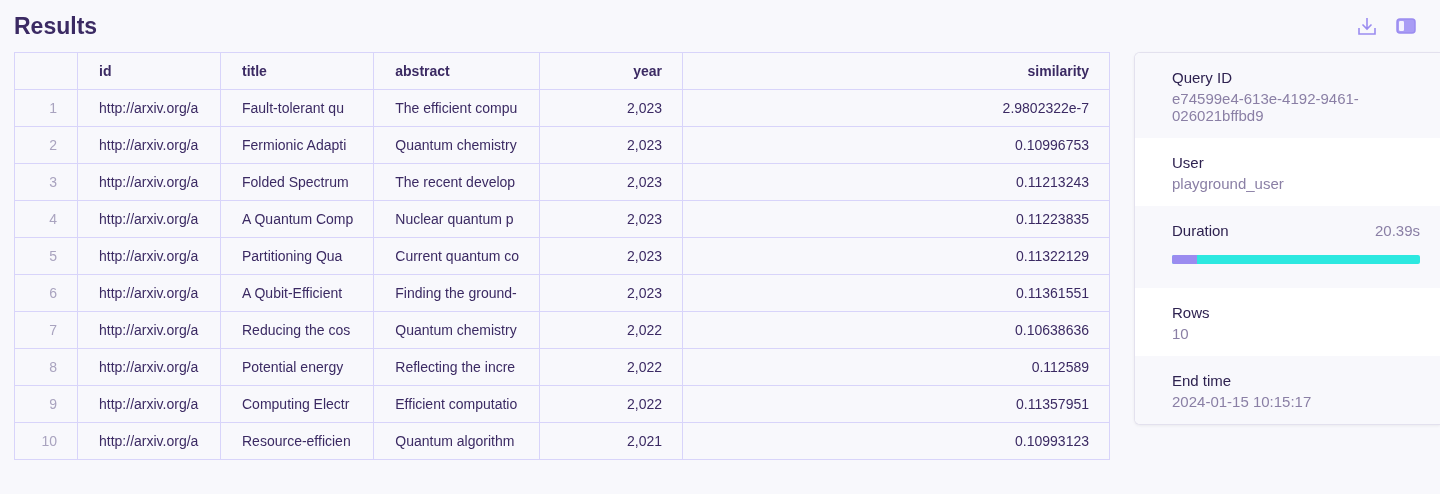 This screenshot has width=1440, height=494. I want to click on table-cell: 0.112589, so click(896, 367).